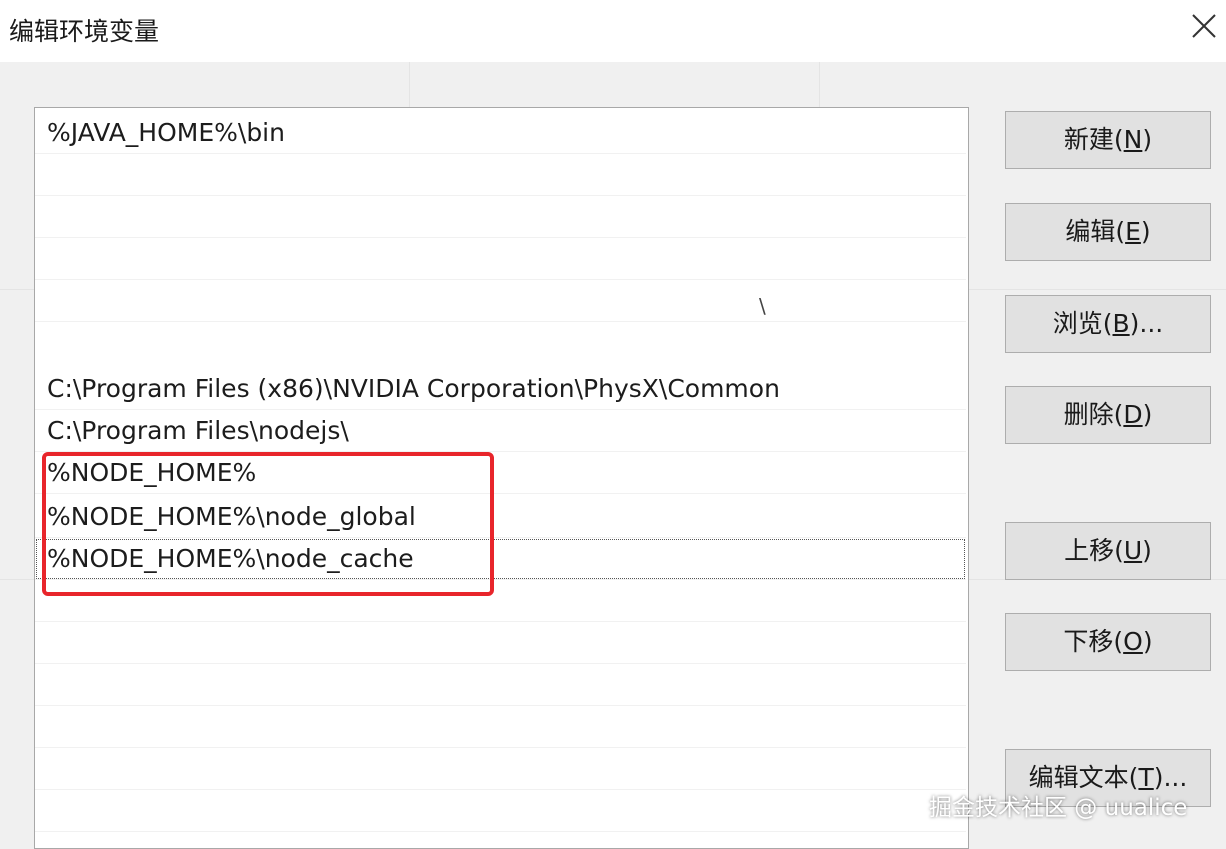  What do you see at coordinates (1133, 641) in the screenshot?
I see `access-key: O` at bounding box center [1133, 641].